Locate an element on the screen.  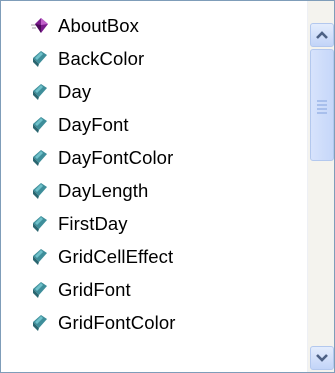
chevron-down-icon is located at coordinates (322, 358).